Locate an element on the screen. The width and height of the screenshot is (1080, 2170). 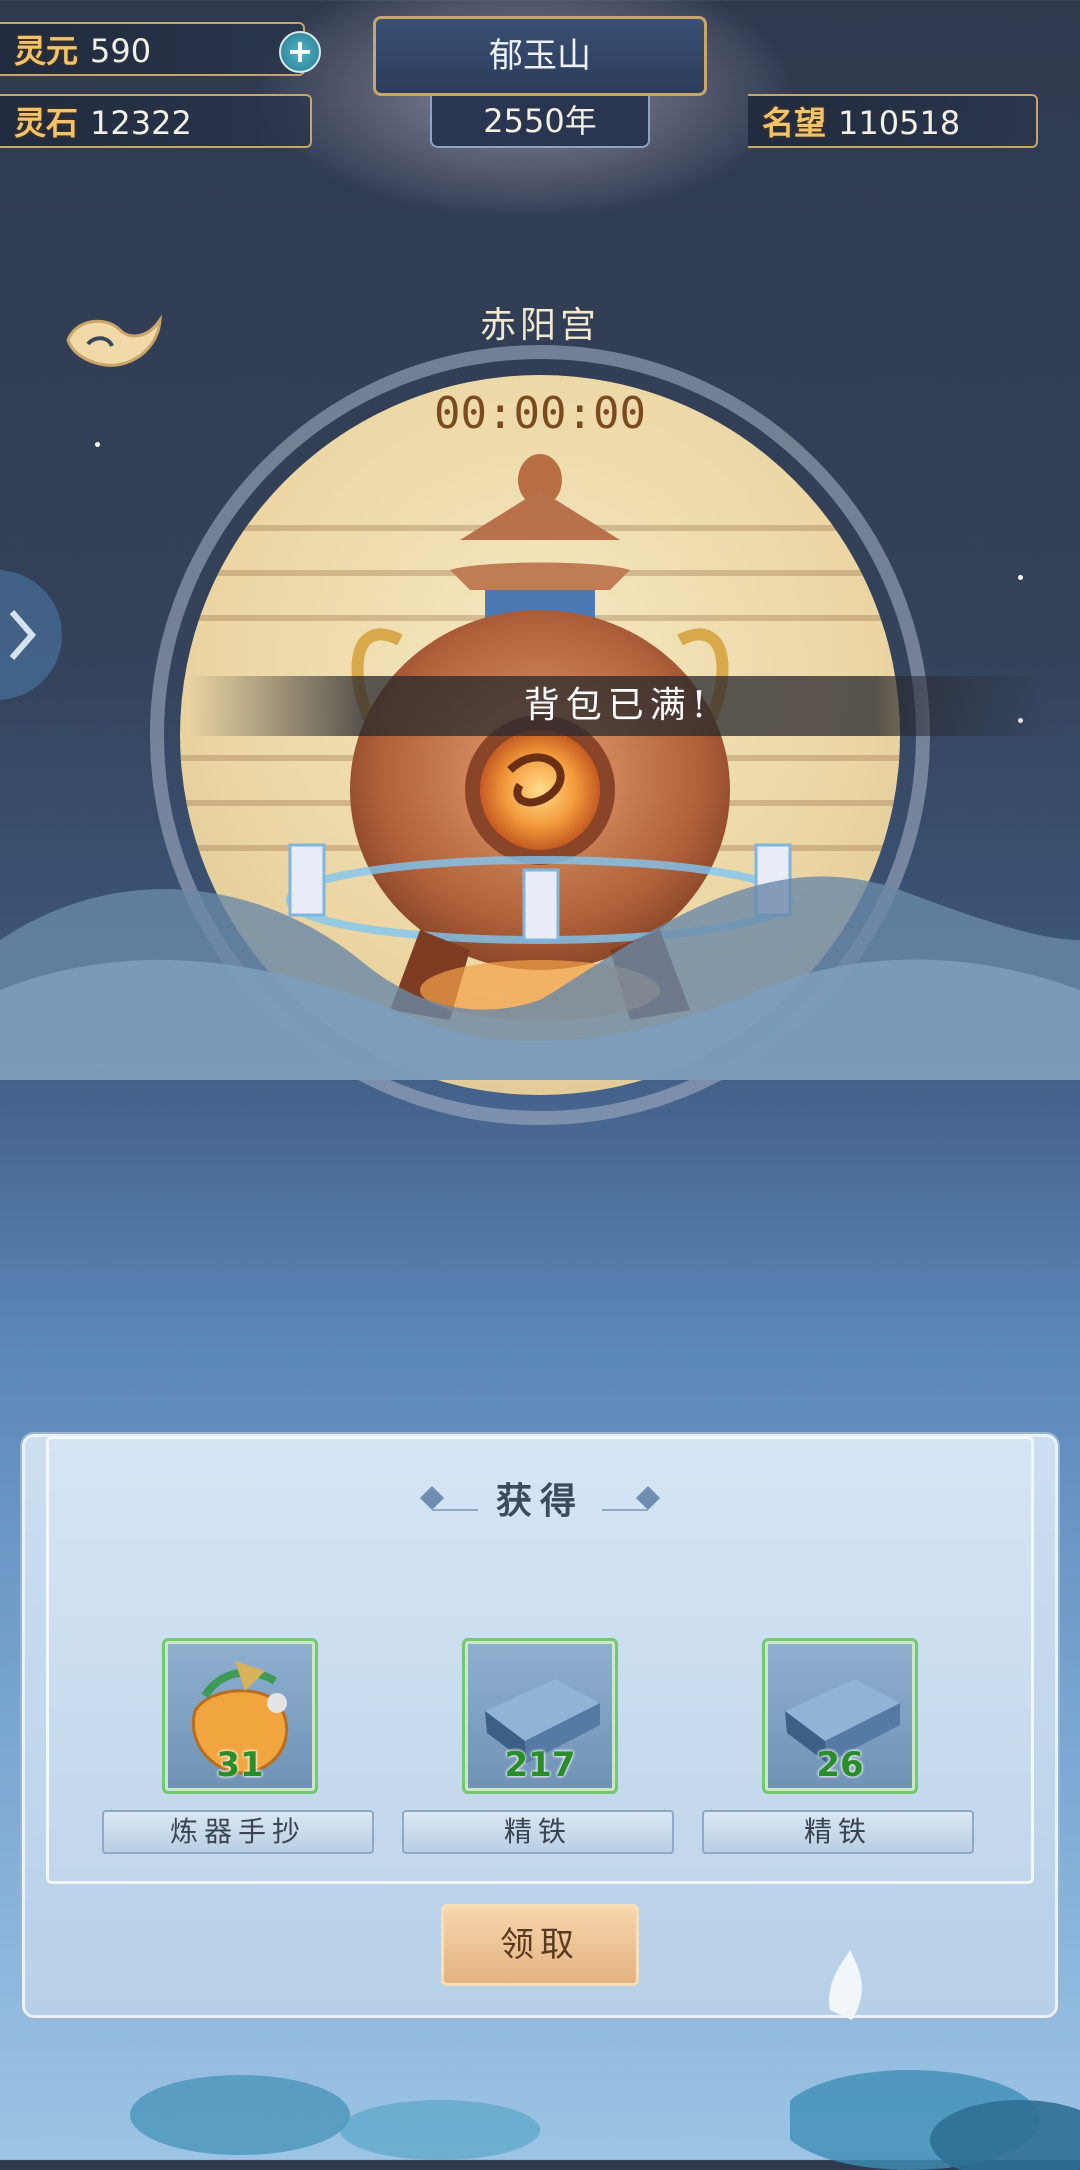
lily-pad-decoration is located at coordinates (335, 2117).